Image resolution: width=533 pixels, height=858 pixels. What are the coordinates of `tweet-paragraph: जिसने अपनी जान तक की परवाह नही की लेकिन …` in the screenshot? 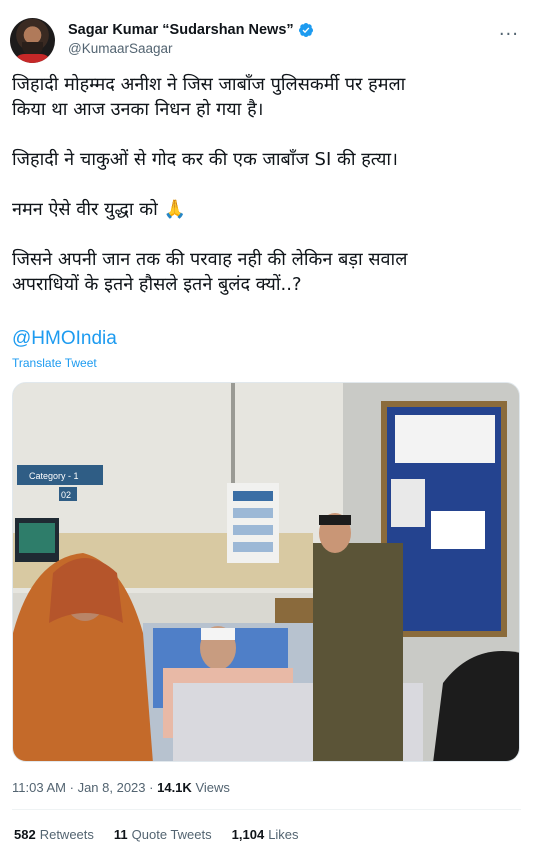 It's located at (210, 272).